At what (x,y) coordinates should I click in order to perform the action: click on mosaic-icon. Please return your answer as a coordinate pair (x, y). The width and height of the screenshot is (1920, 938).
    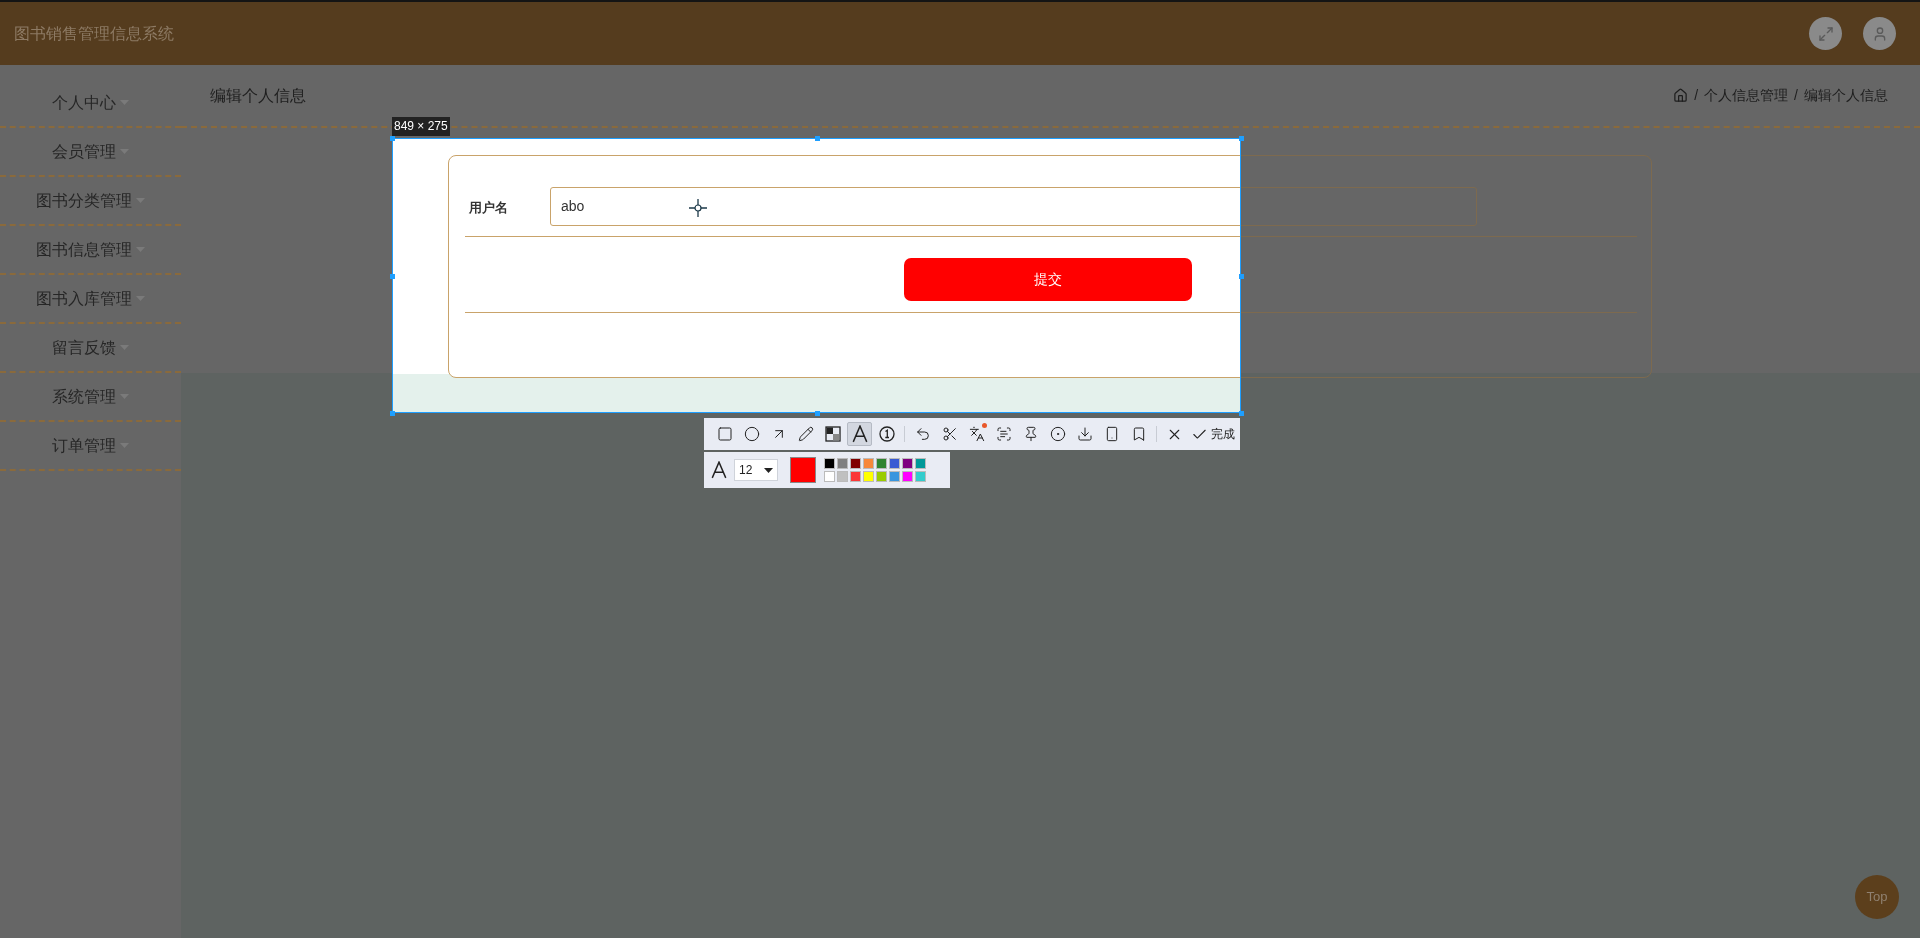
    Looking at the image, I should click on (832, 434).